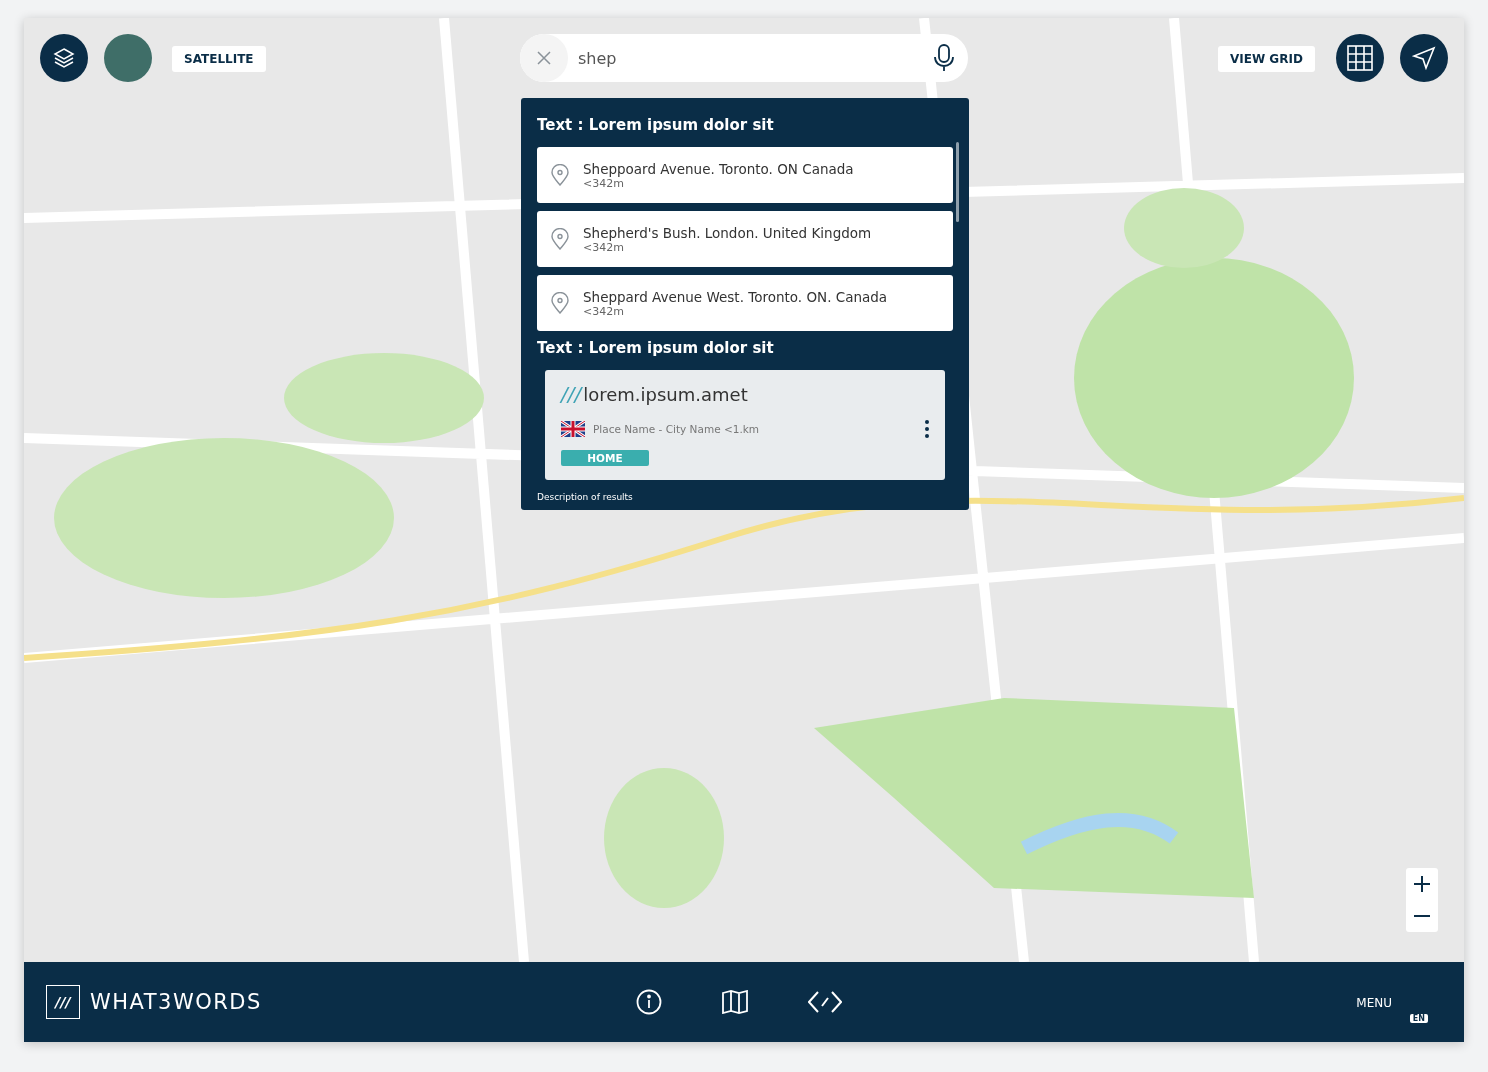 The height and width of the screenshot is (1072, 1488). What do you see at coordinates (718, 168) in the screenshot?
I see `suggestion-title: Sheppoard Avenue. Toronto. ON Canada` at bounding box center [718, 168].